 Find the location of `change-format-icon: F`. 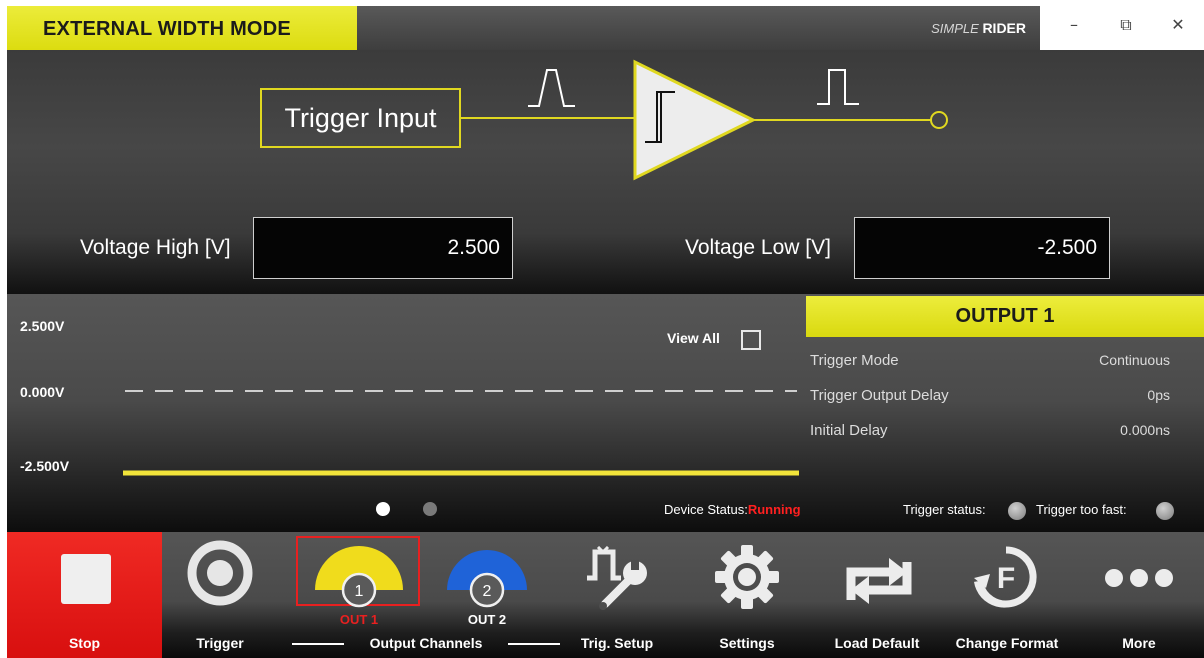

change-format-icon: F is located at coordinates (1005, 577).